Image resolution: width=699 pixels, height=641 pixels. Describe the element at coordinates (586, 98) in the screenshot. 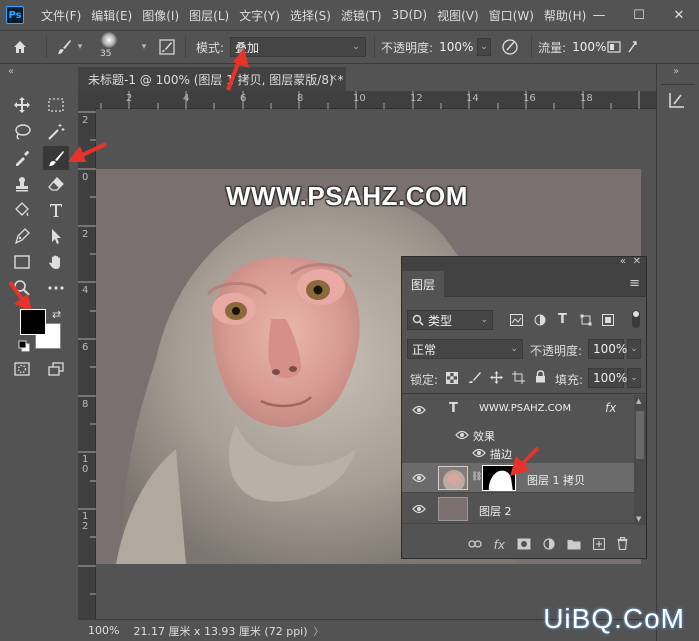

I see `ruler-label: 18` at that location.